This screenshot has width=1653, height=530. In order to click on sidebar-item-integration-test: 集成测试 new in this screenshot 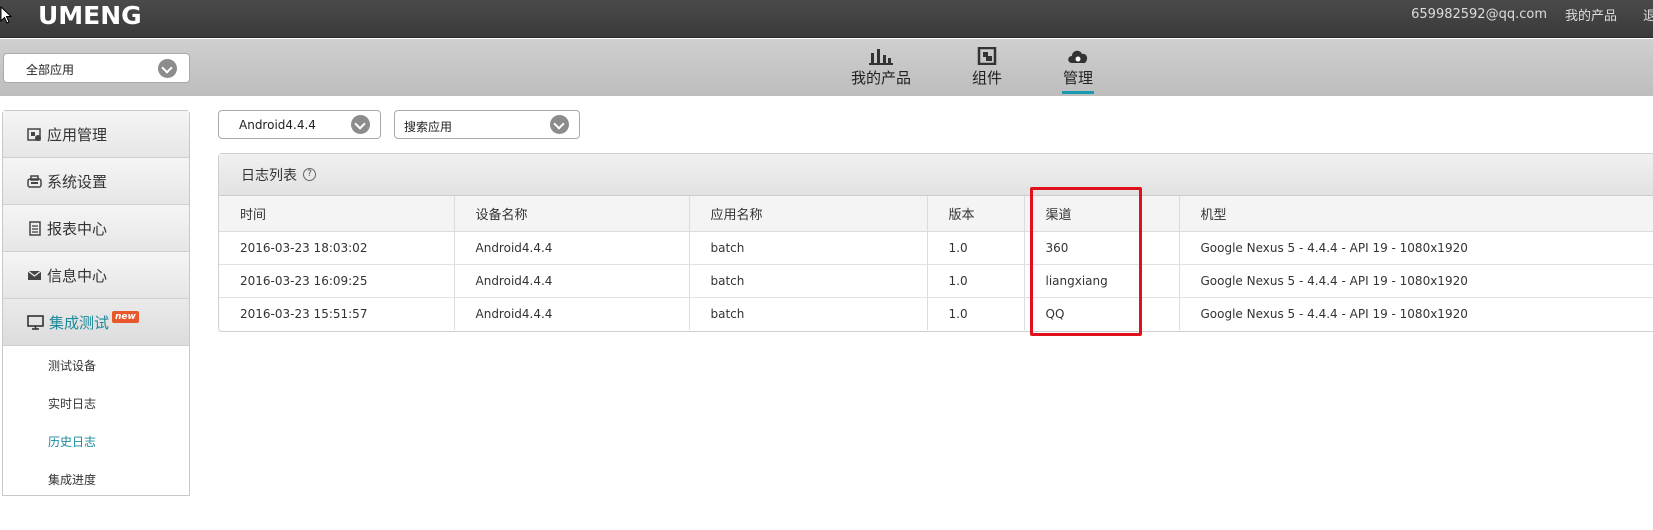, I will do `click(96, 322)`.